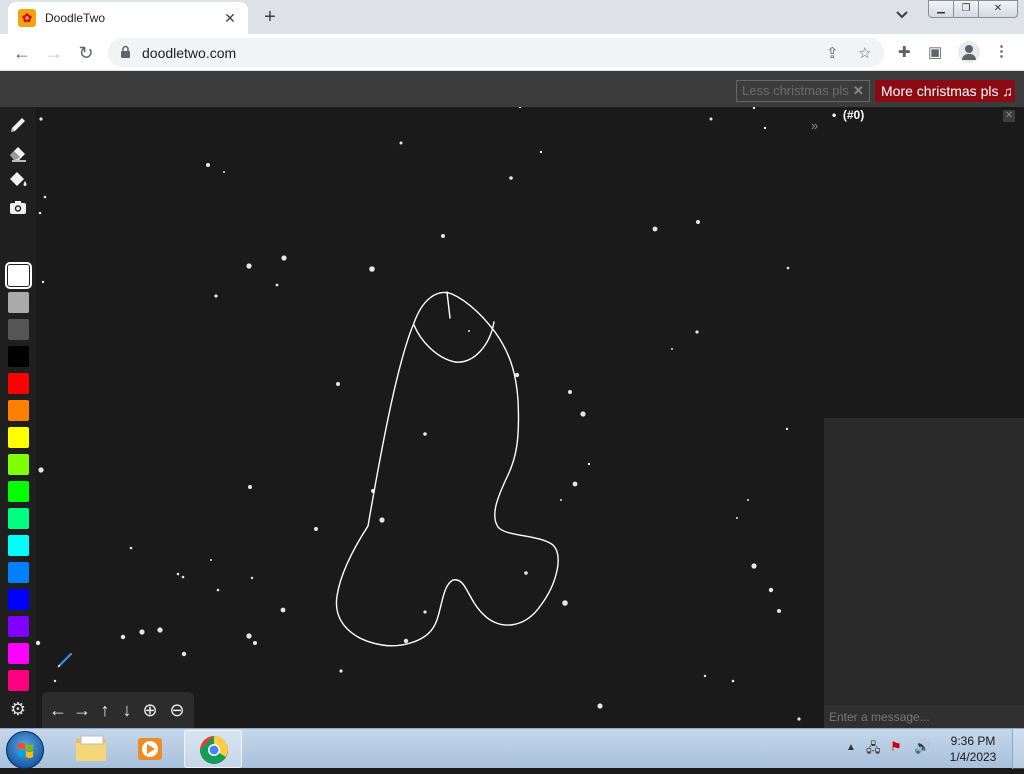  I want to click on chrome-taskbar-icon, so click(213, 749).